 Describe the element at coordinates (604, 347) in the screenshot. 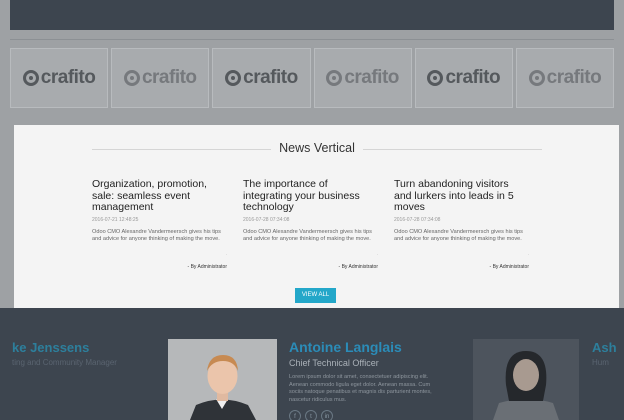

I see `team-member-name: Ash` at that location.